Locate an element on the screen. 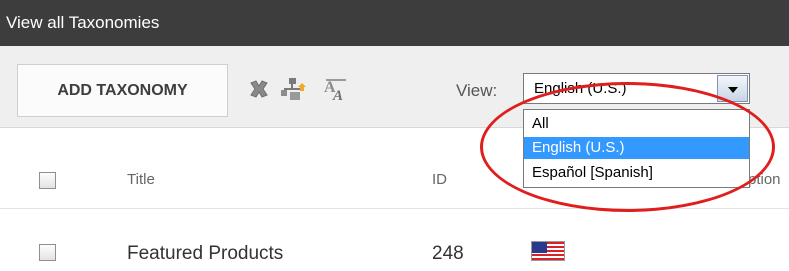 This screenshot has height=271, width=789. row-id: 248 is located at coordinates (448, 253).